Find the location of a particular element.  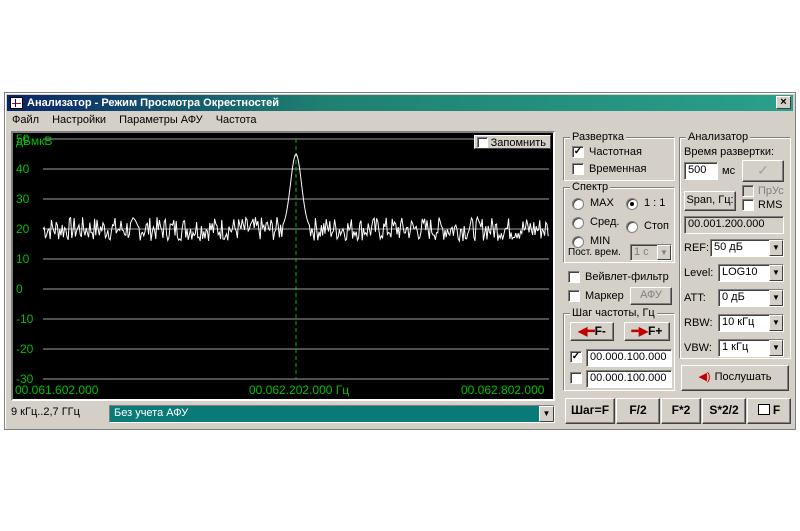

level-label: Level: is located at coordinates (699, 273).